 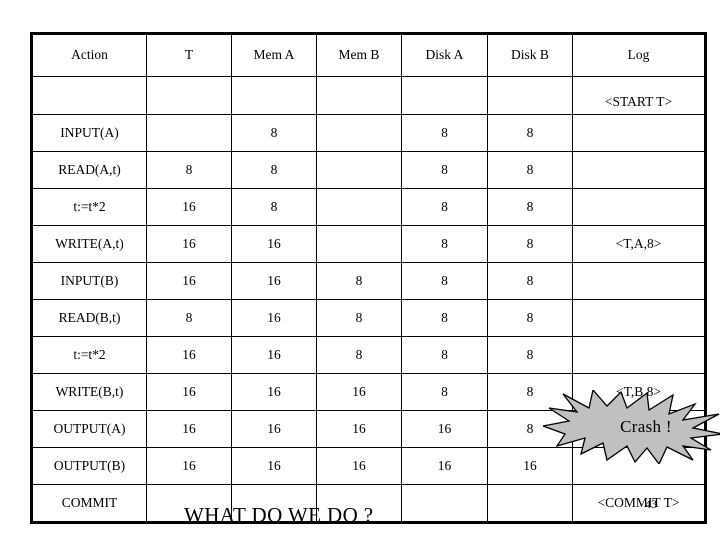 I want to click on cell-action: COMMIT, so click(x=89, y=503).